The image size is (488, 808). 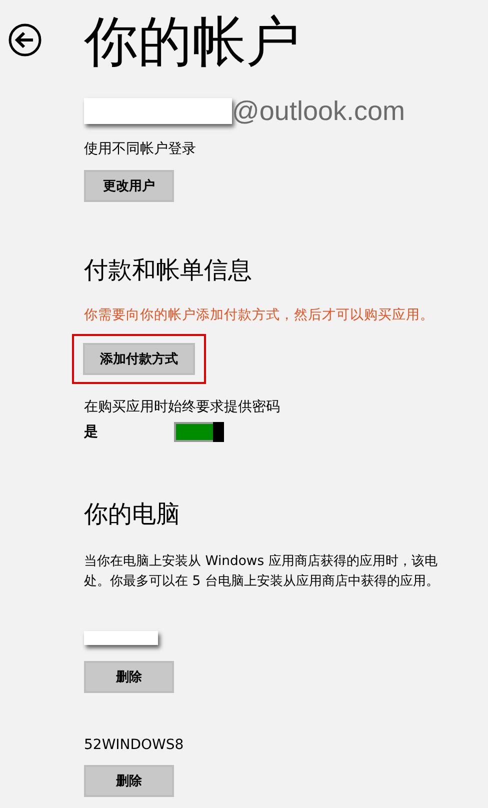 What do you see at coordinates (318, 111) in the screenshot?
I see `email-domain: @outlook.com` at bounding box center [318, 111].